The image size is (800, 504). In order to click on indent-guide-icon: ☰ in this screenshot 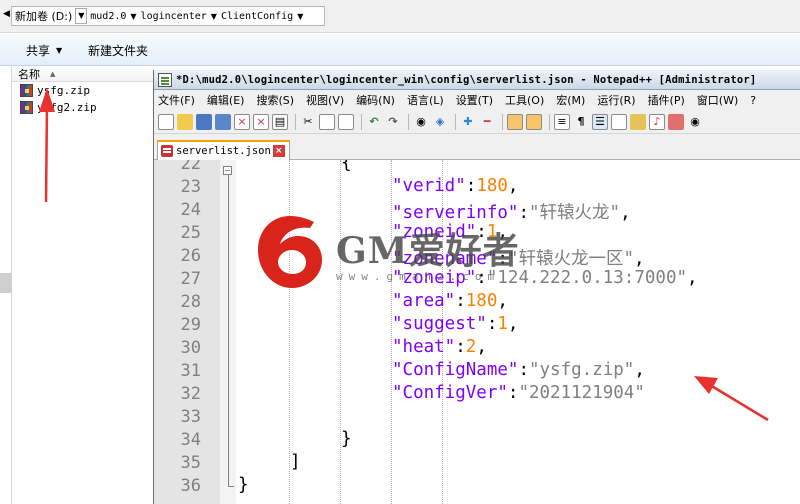, I will do `click(600, 121)`.